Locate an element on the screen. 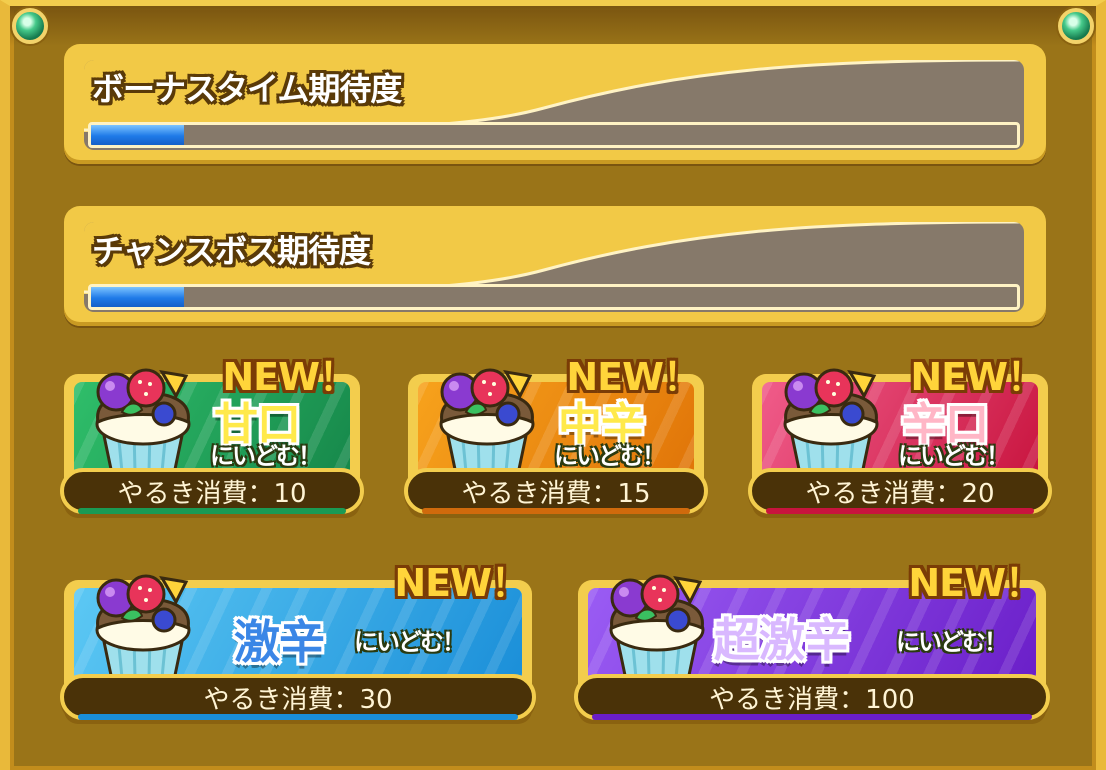 This screenshot has height=770, width=1106. difficulty-button-gekikara: 激辛 にいどむ！ NEW！ やるき消費：30 is located at coordinates (298, 644).